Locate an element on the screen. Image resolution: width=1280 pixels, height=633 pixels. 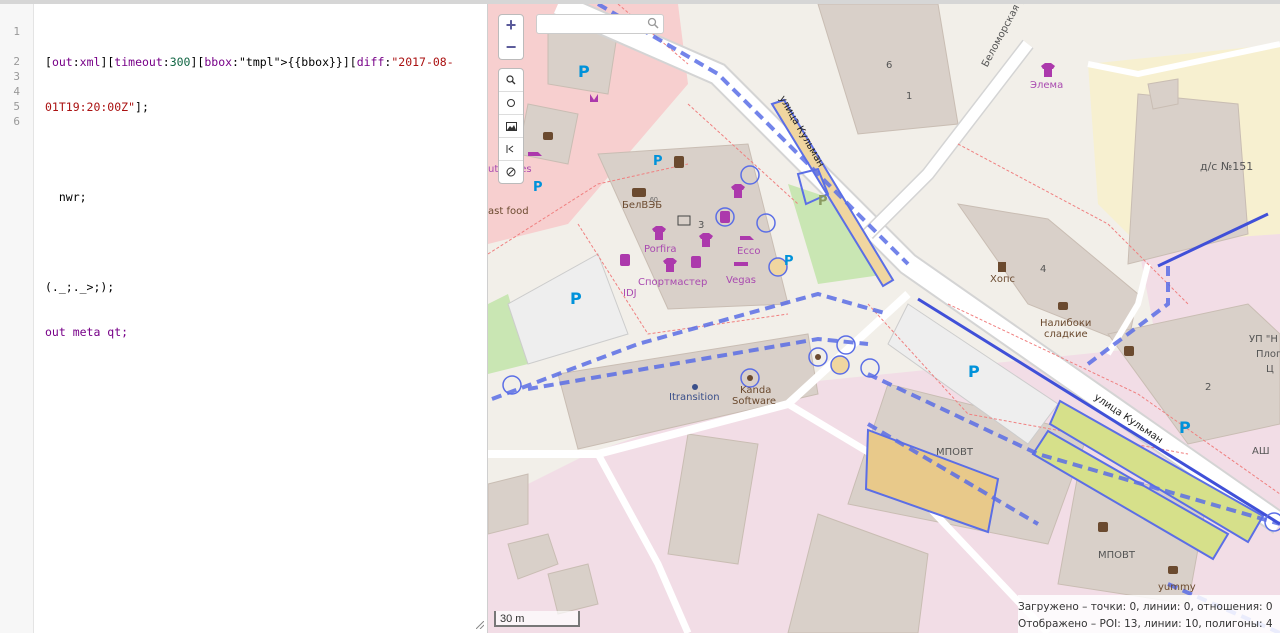
poi-label: Ц is located at coordinates (1270, 369).